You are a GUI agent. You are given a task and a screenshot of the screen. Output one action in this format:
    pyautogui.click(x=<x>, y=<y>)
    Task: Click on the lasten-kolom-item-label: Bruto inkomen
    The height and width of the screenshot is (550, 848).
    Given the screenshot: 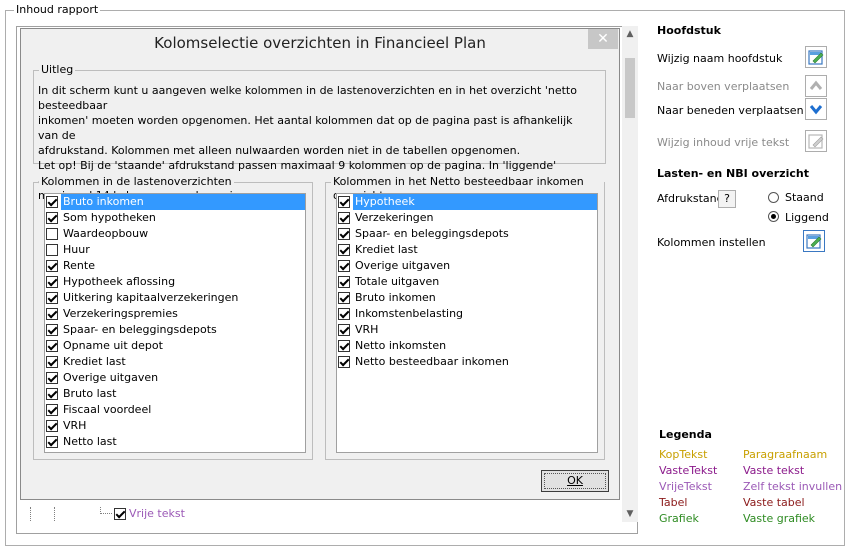 What is the action you would take?
    pyautogui.click(x=183, y=202)
    